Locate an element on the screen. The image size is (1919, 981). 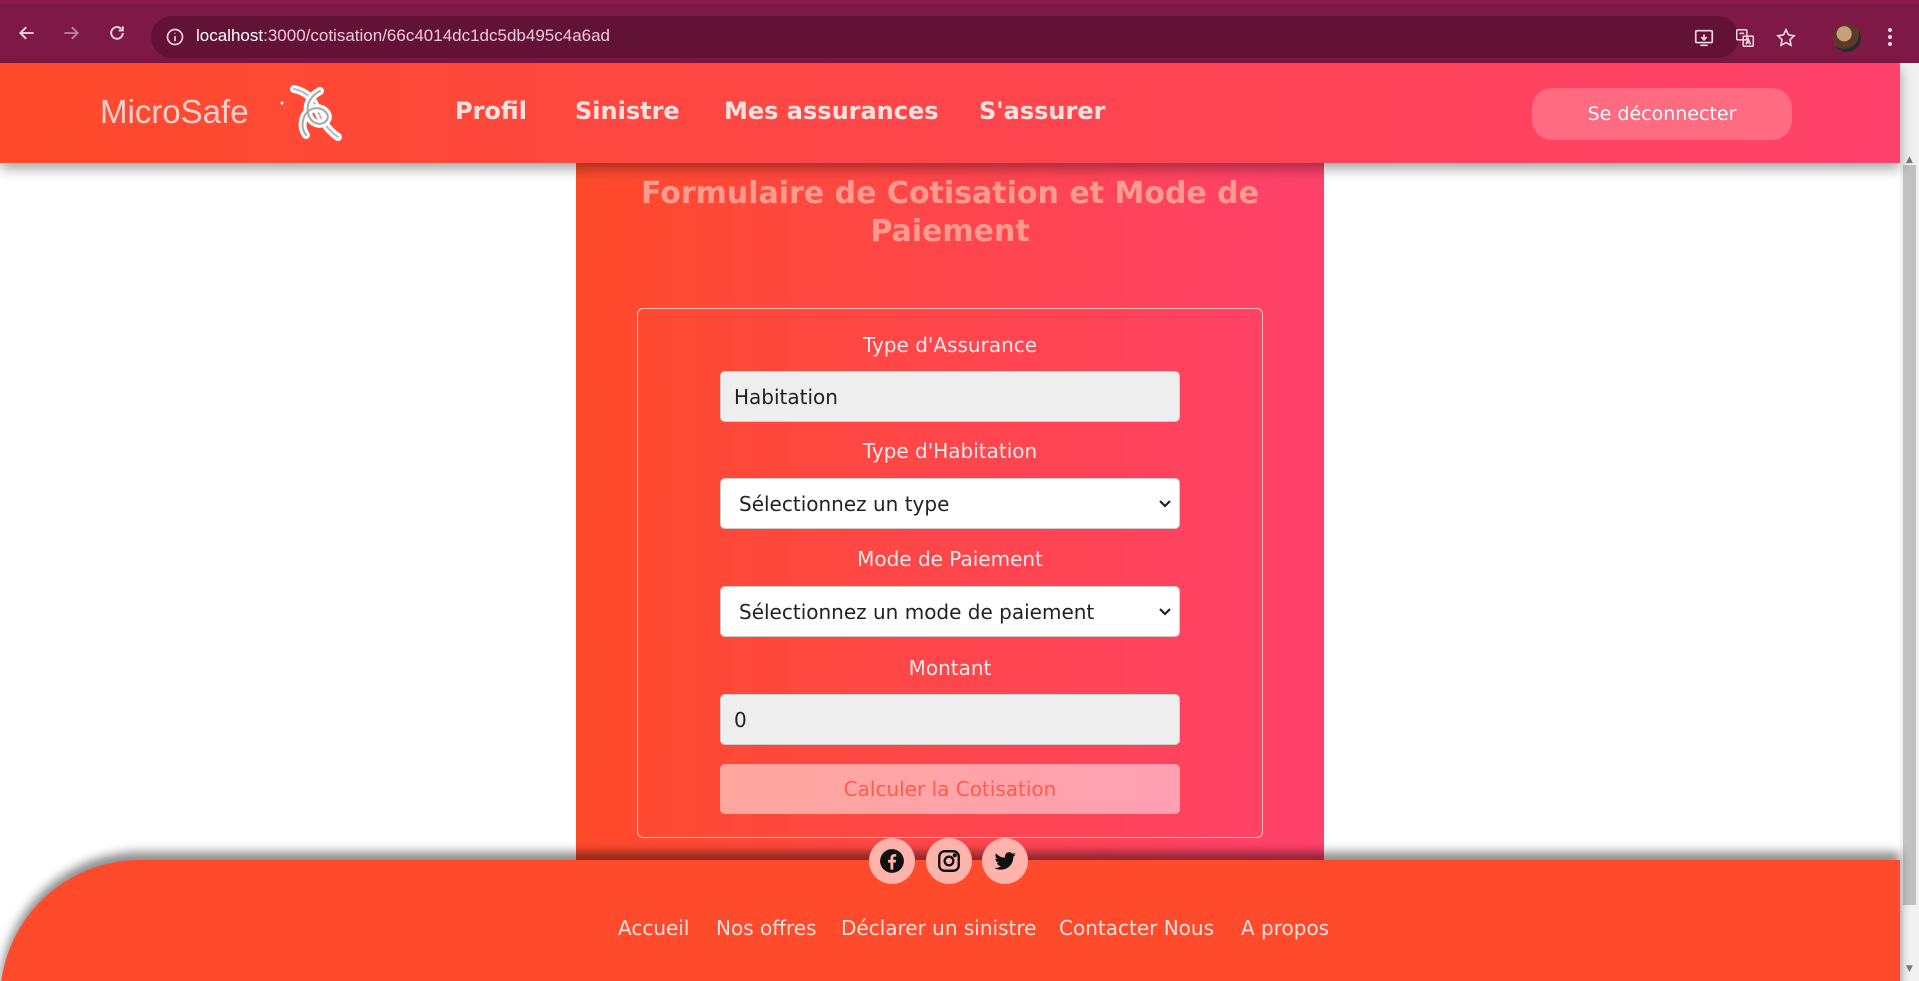
footer-link-declarer-sinistre: Déclarer un sinistre is located at coordinates (938, 928).